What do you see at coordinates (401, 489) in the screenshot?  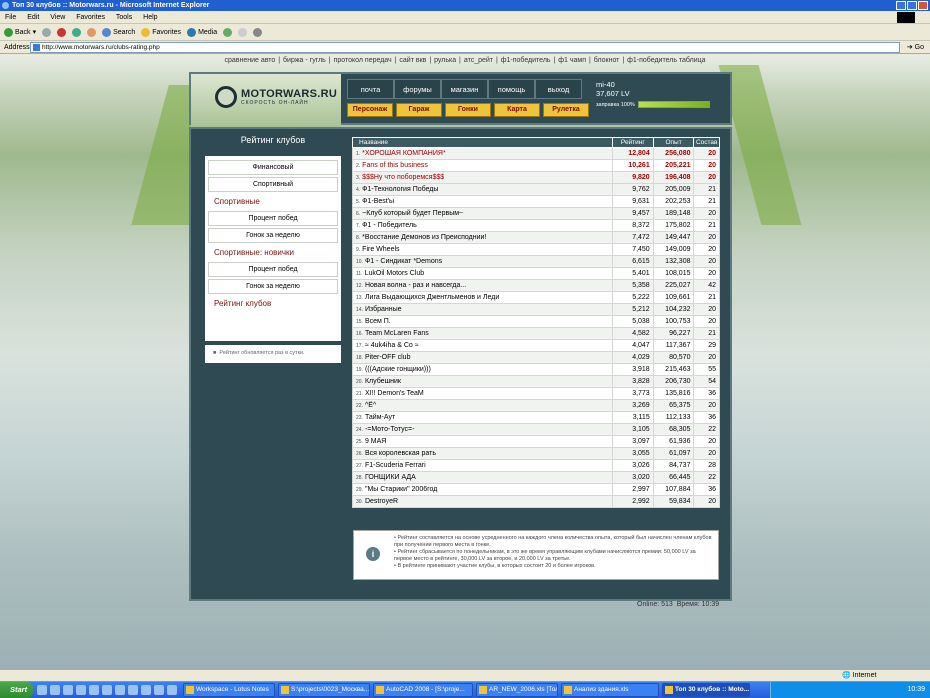 I see `club-name: "Мы Старики" 2006год` at bounding box center [401, 489].